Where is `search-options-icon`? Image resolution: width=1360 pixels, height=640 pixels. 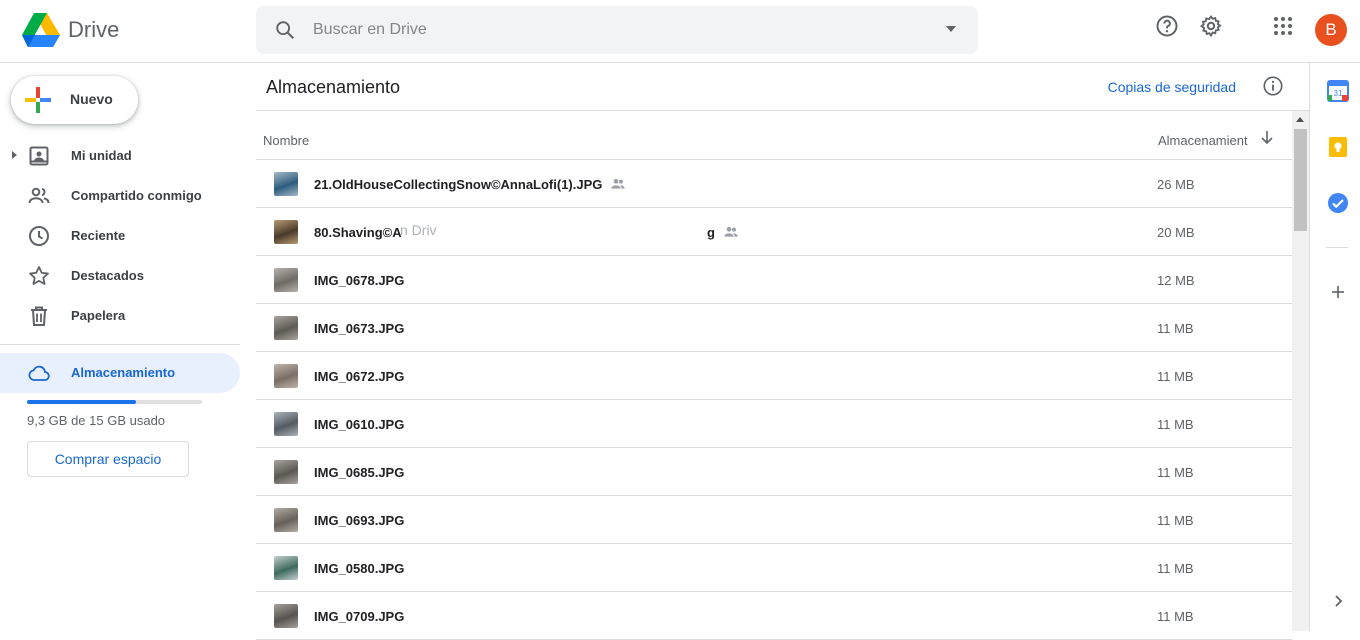 search-options-icon is located at coordinates (951, 29).